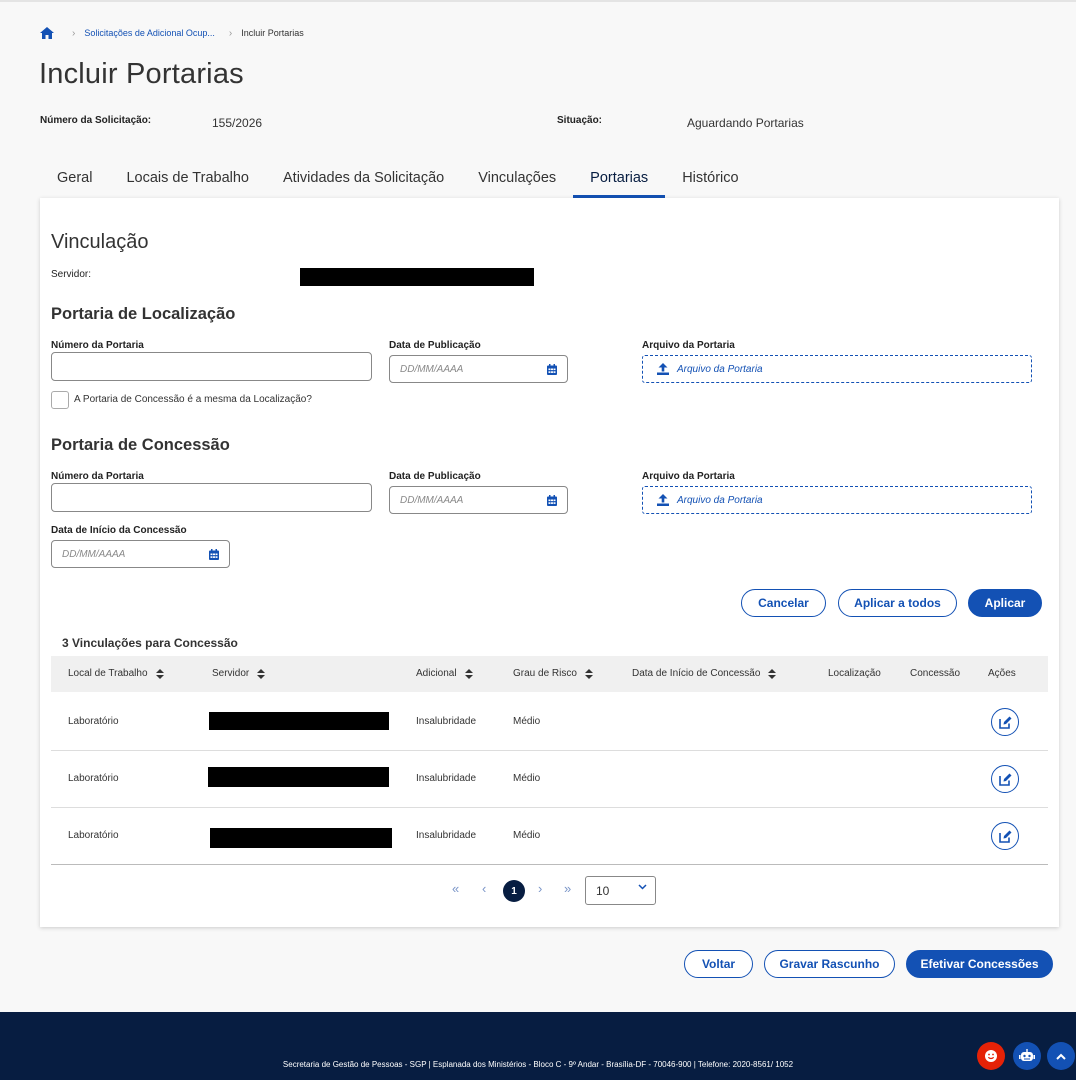 This screenshot has height=1080, width=1076. What do you see at coordinates (710, 179) in the screenshot?
I see `tab-historico: Histórico` at bounding box center [710, 179].